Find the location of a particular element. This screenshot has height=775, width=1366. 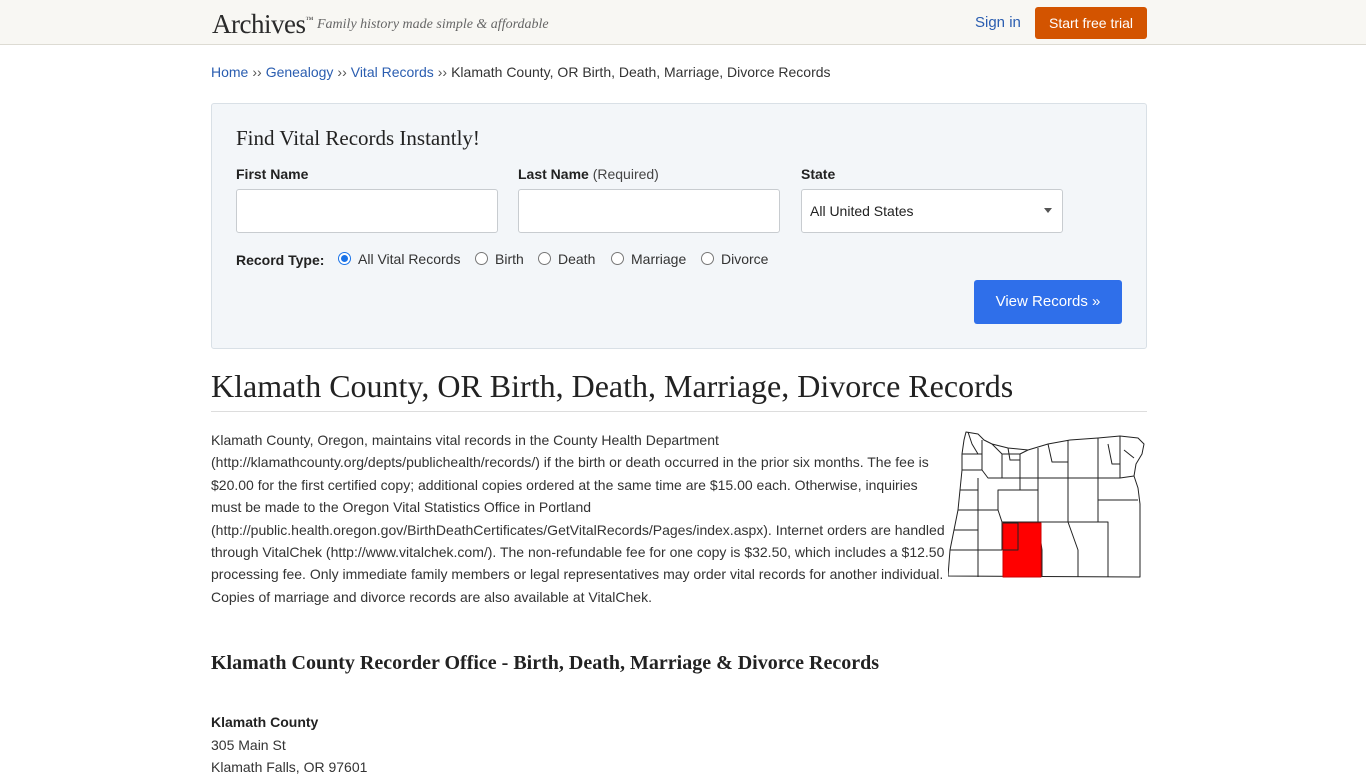

office-address-line-1: 305 Main St is located at coordinates (248, 745).